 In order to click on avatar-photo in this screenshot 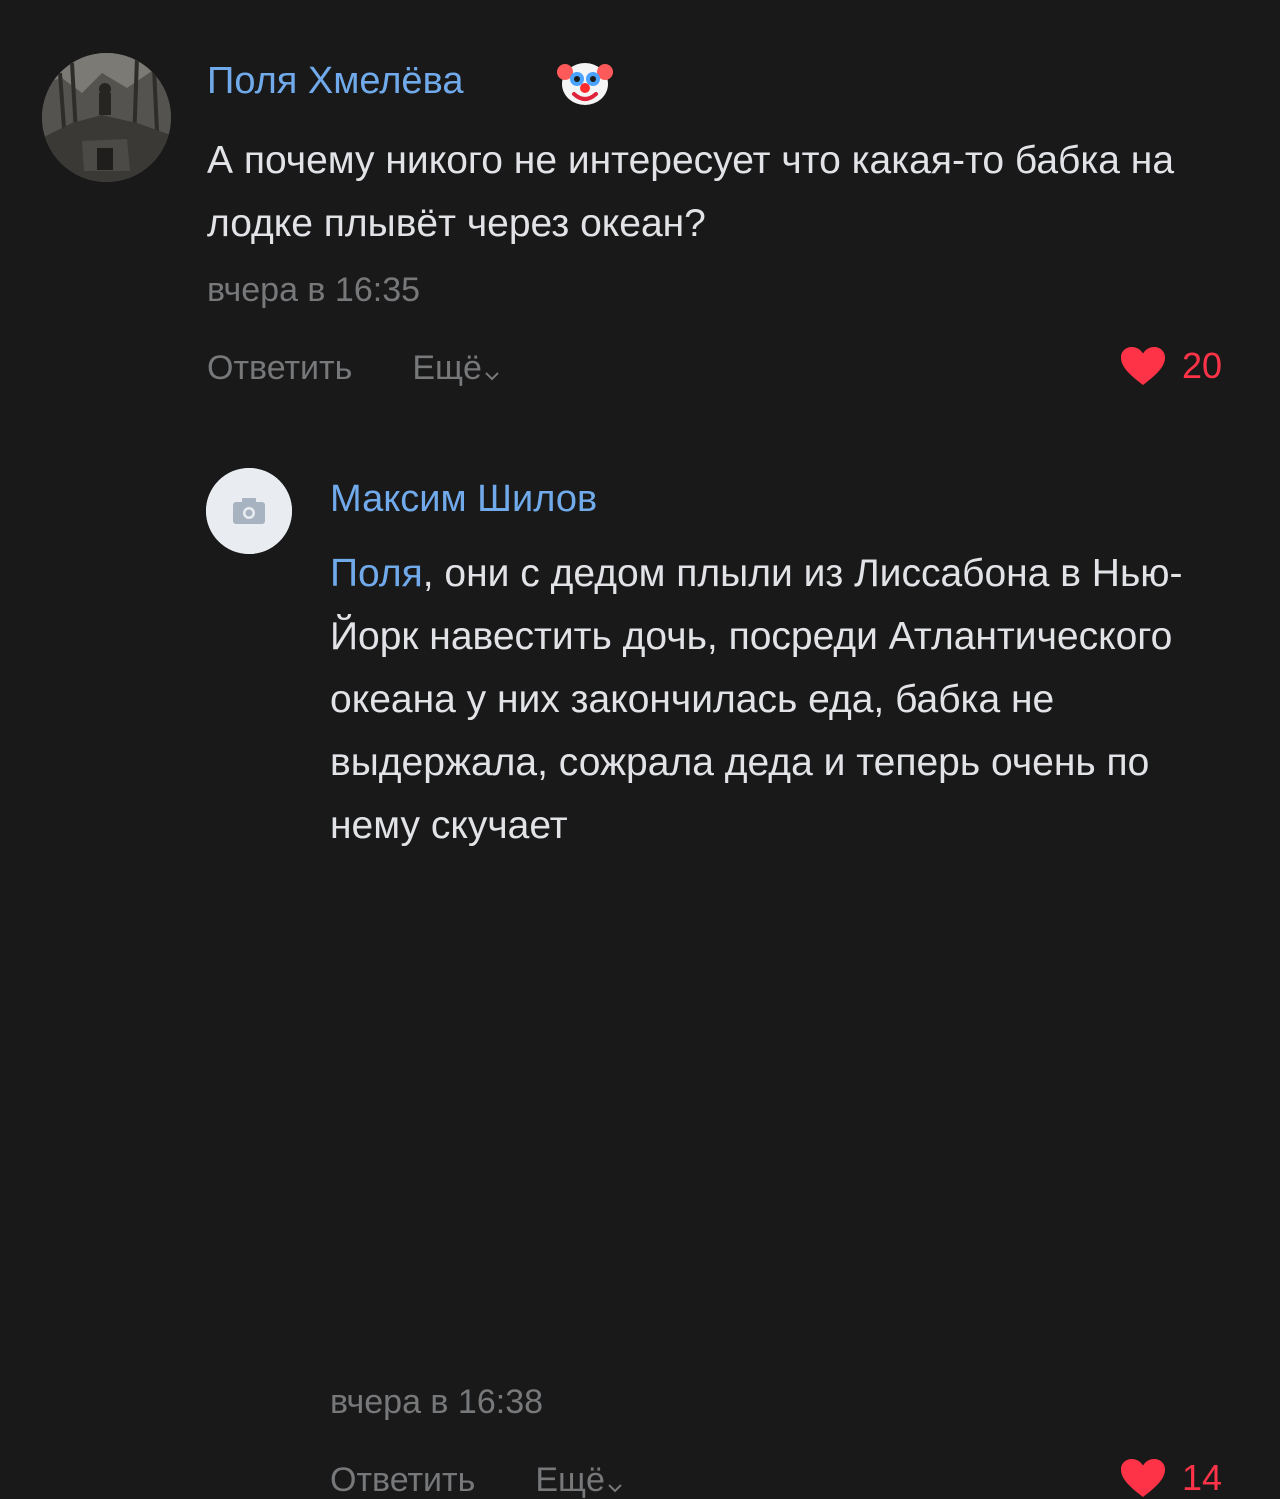, I will do `click(106, 117)`.